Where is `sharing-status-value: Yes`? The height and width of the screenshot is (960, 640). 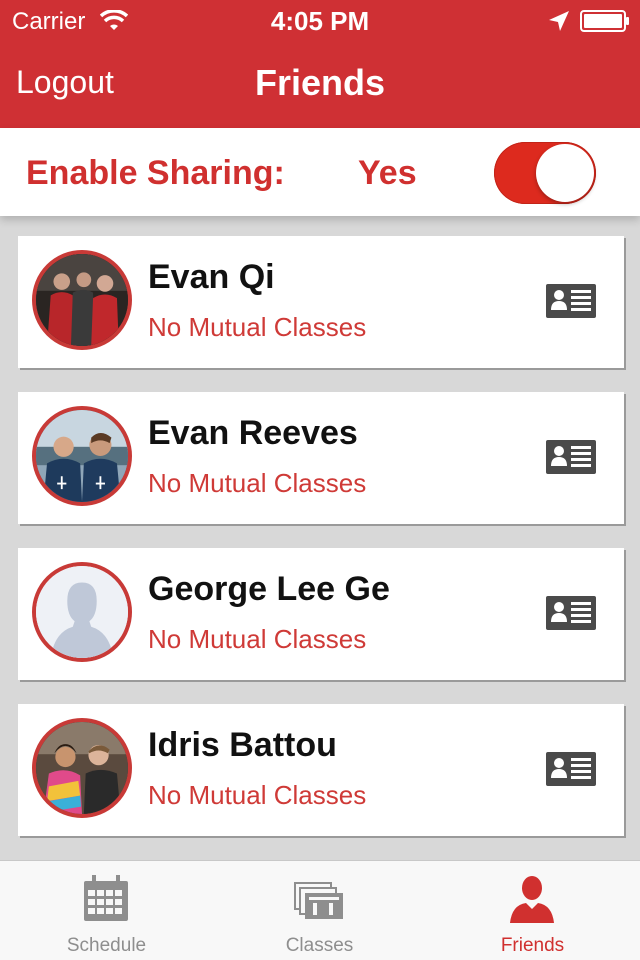
sharing-status-value: Yes is located at coordinates (387, 173).